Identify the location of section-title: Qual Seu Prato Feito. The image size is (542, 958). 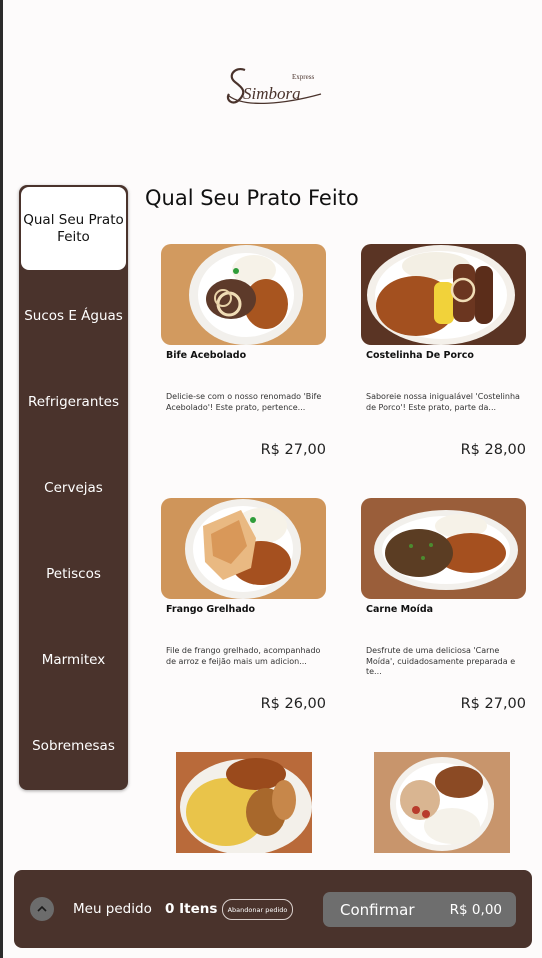
(252, 198).